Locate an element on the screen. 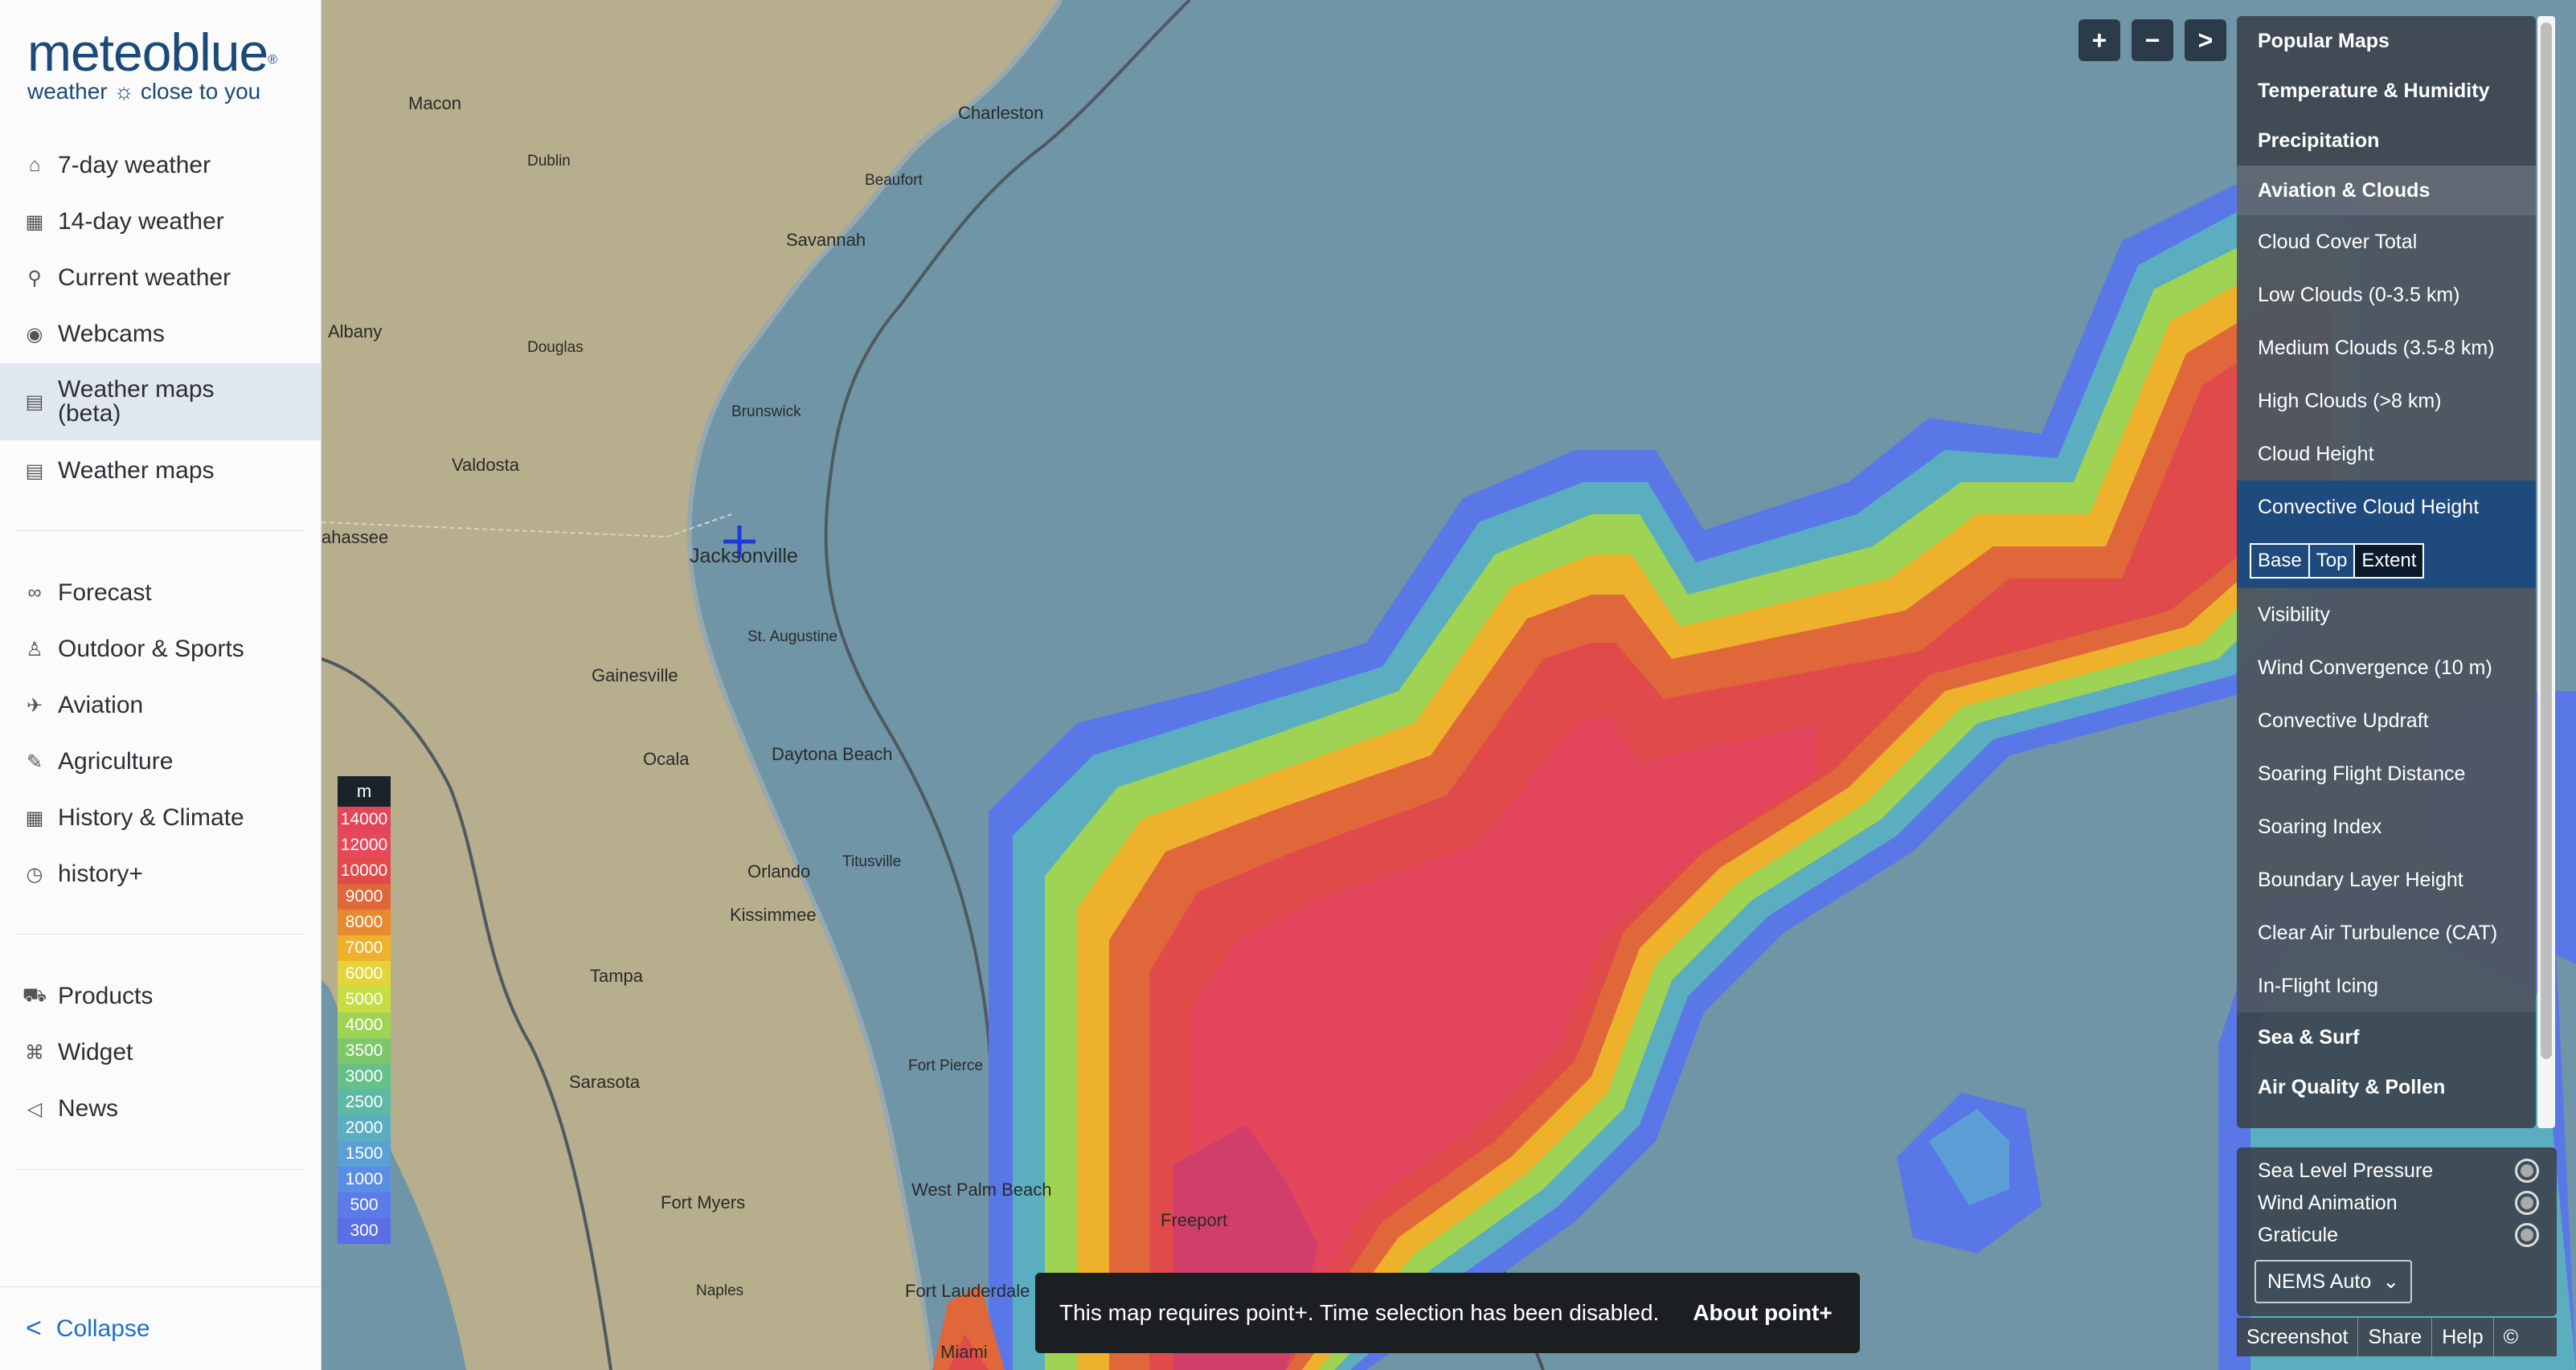 This screenshot has width=2576, height=1370. screenshot-button: Screenshot is located at coordinates (2298, 1337).